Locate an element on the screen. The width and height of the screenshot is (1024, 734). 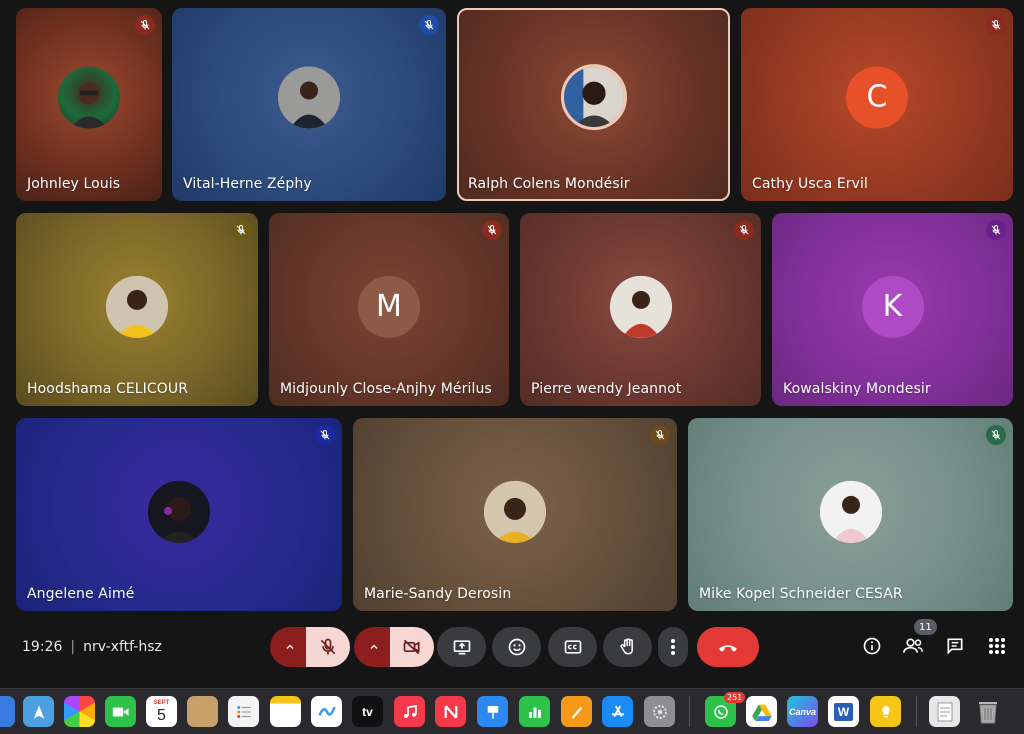
participant-name: Mike Kopel Schneider CESAR is located at coordinates (801, 594).